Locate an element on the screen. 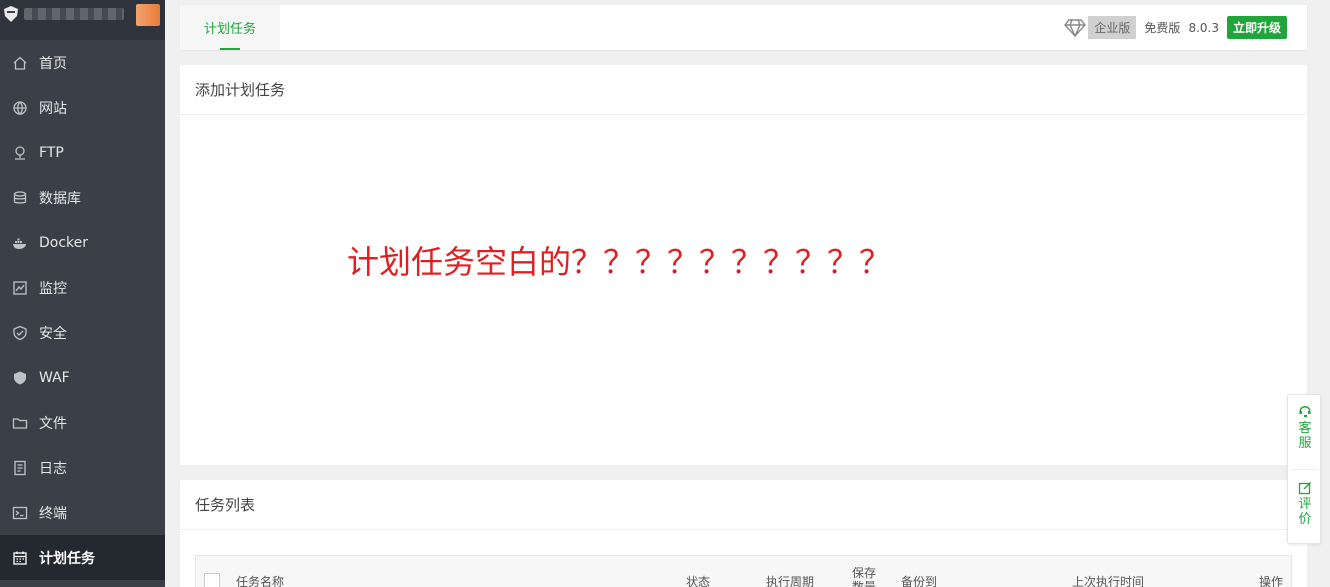 Image resolution: width=1330 pixels, height=587 pixels. top-bar: 计划任务 企业版 免费版 8.0.3 立即升级 is located at coordinates (743, 27).